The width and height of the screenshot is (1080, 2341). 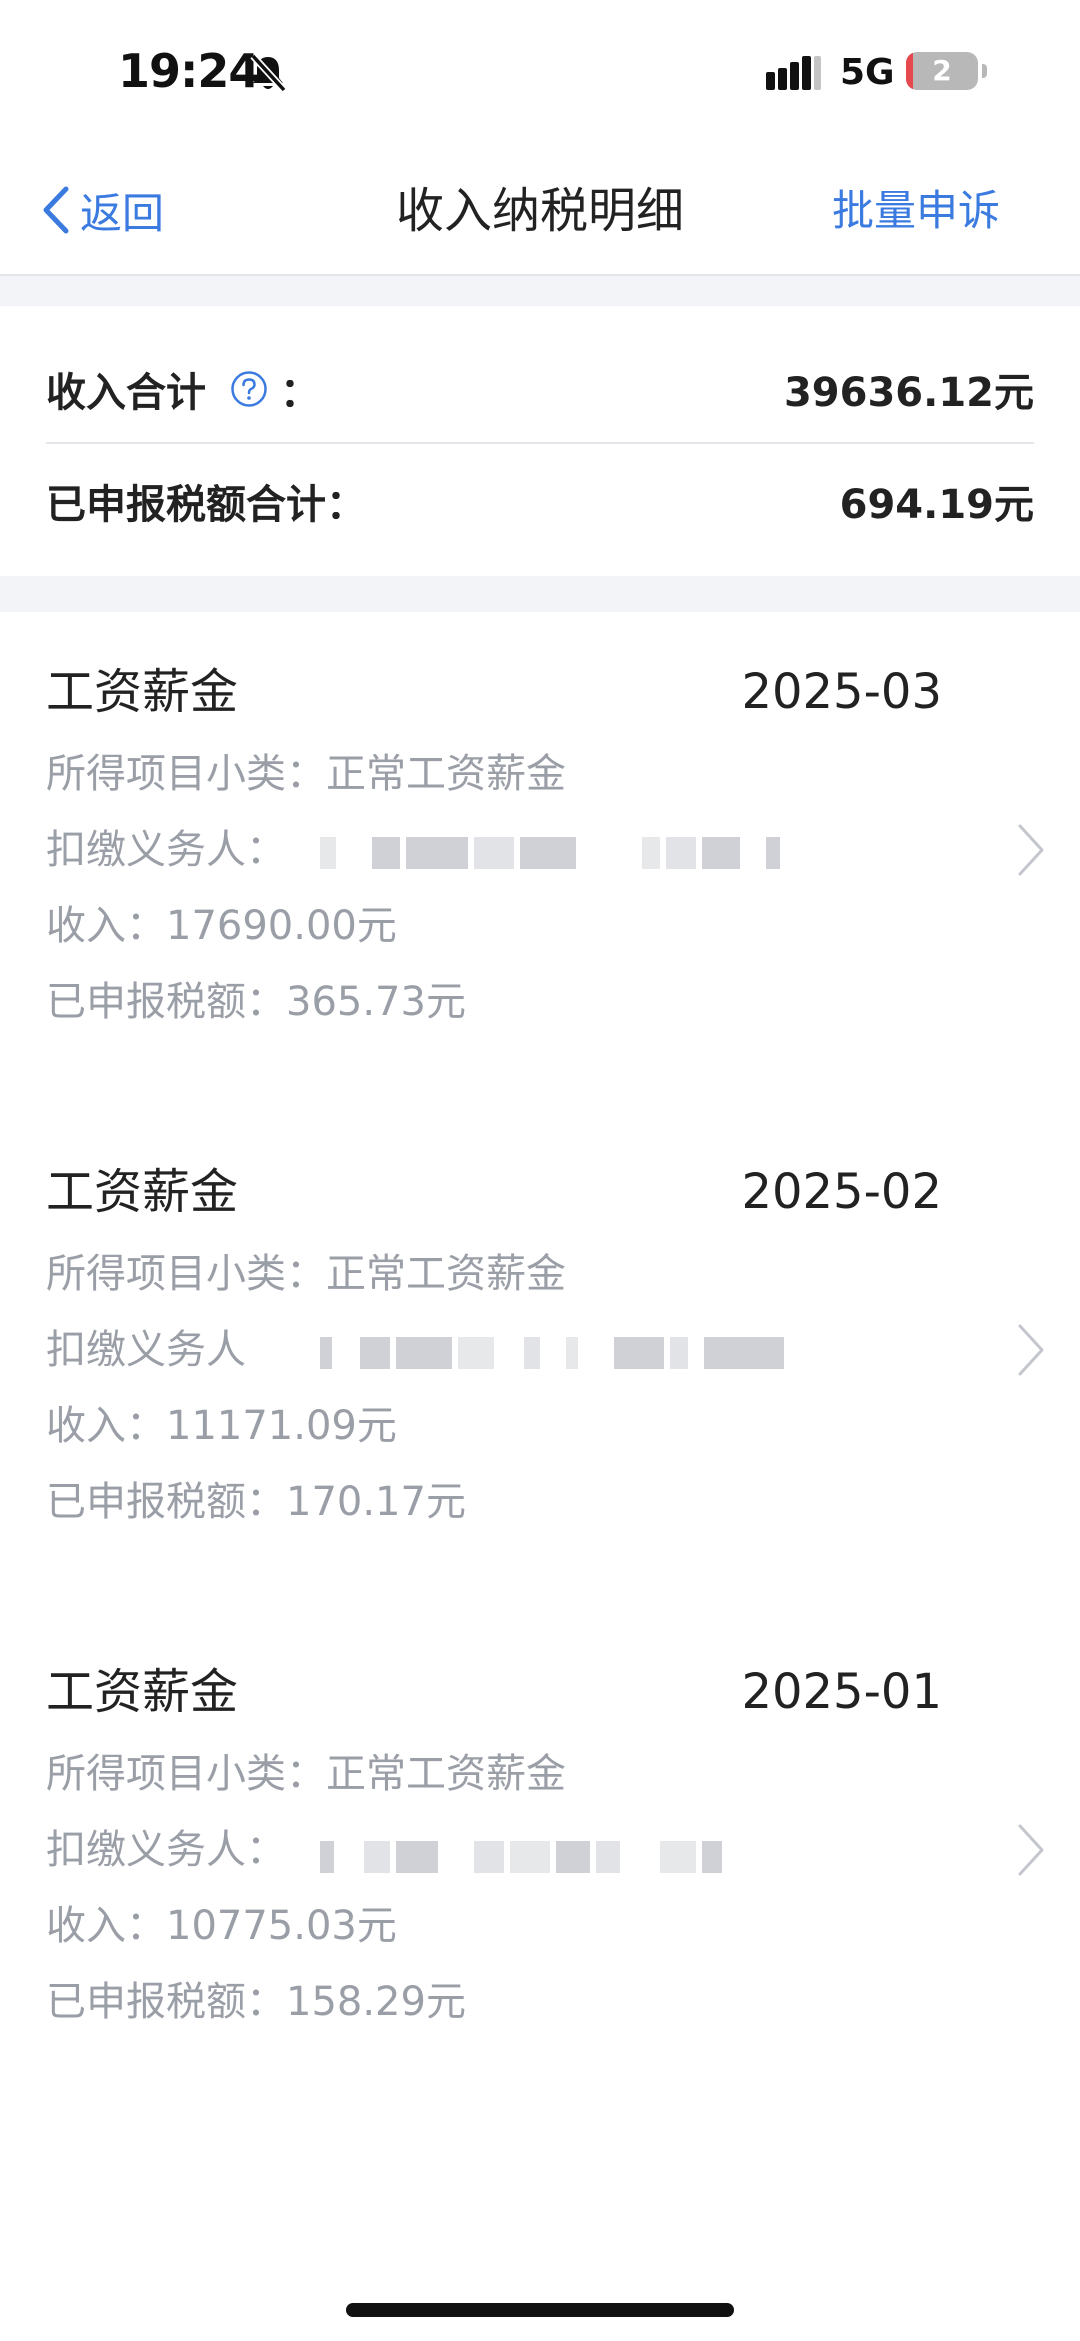 I want to click on income-total-label-group: 收入合计 ：, so click(x=183, y=389).